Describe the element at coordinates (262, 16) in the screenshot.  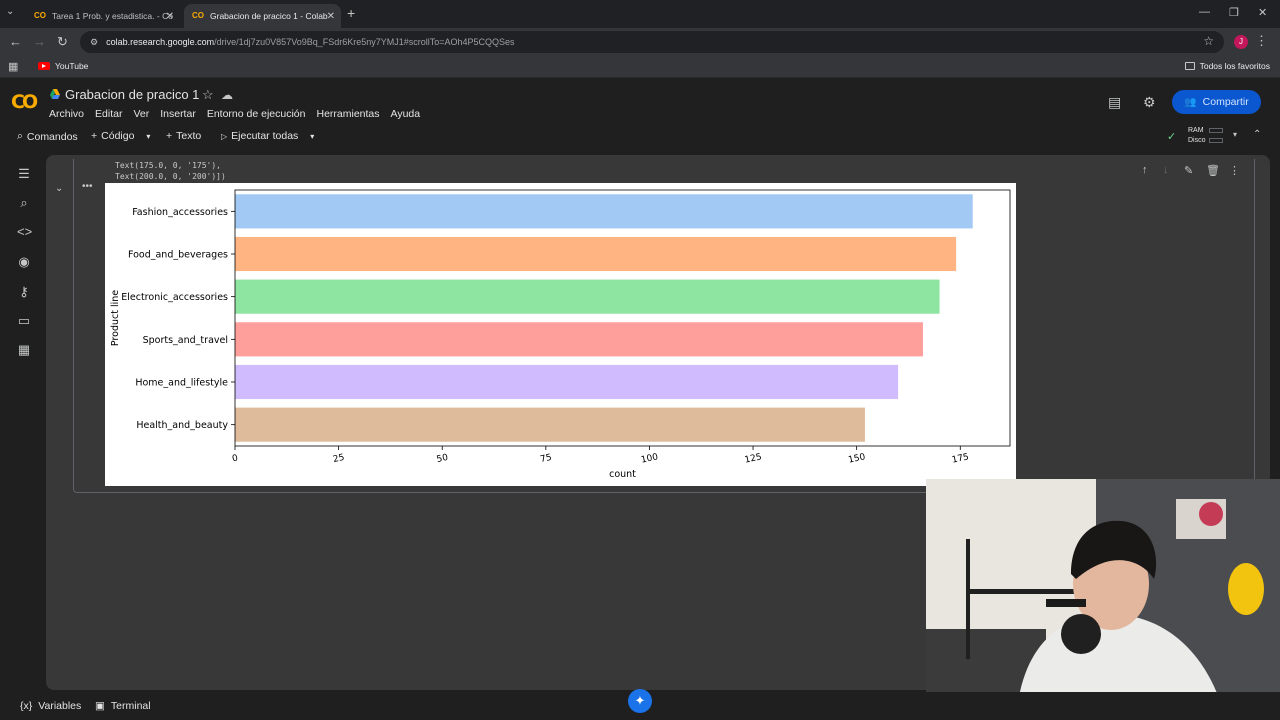
I see `tab-grabacion: CO Grabacion de pracico 1 - Colab ✕` at that location.